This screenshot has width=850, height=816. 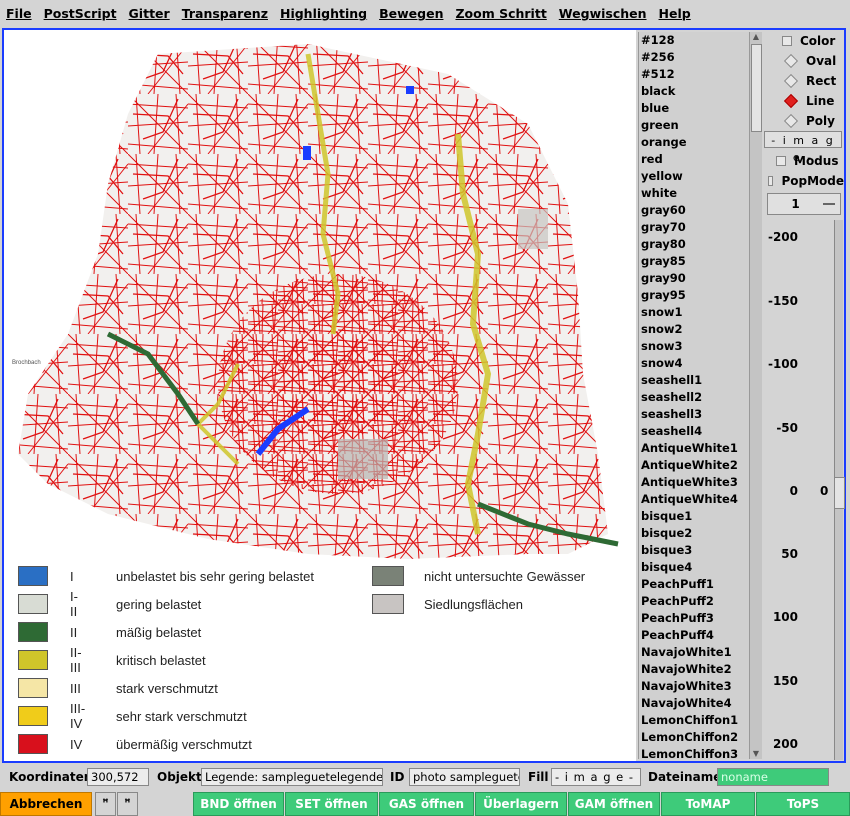 I want to click on shape-radio-line: Line, so click(x=803, y=101).